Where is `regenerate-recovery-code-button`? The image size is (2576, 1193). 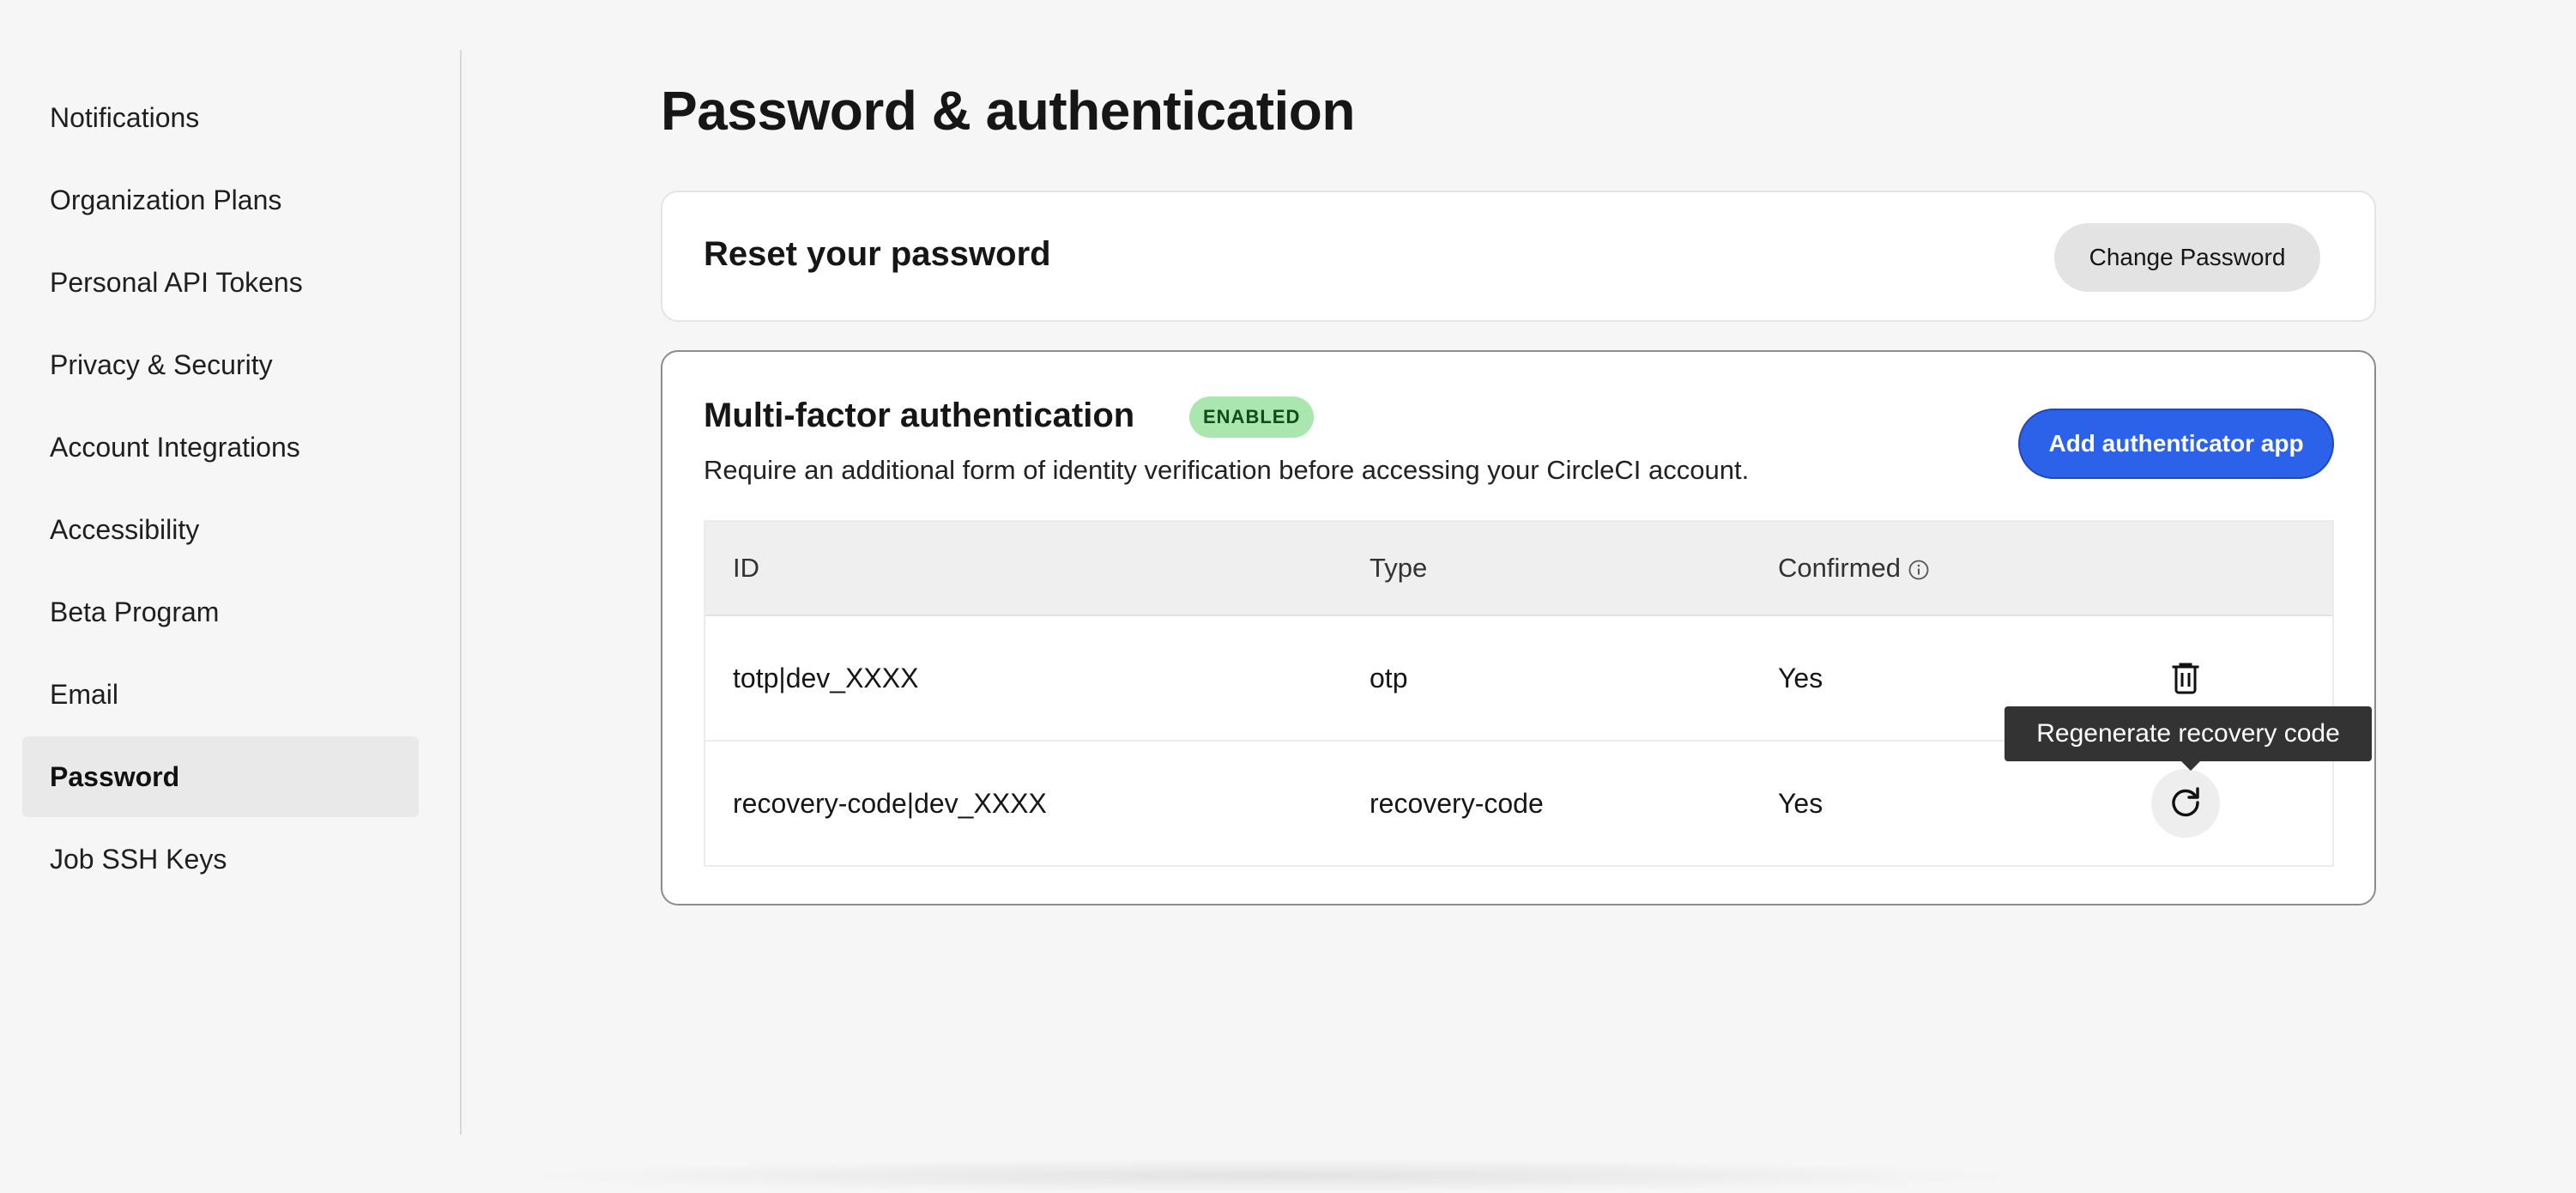
regenerate-recovery-code-button is located at coordinates (2185, 803).